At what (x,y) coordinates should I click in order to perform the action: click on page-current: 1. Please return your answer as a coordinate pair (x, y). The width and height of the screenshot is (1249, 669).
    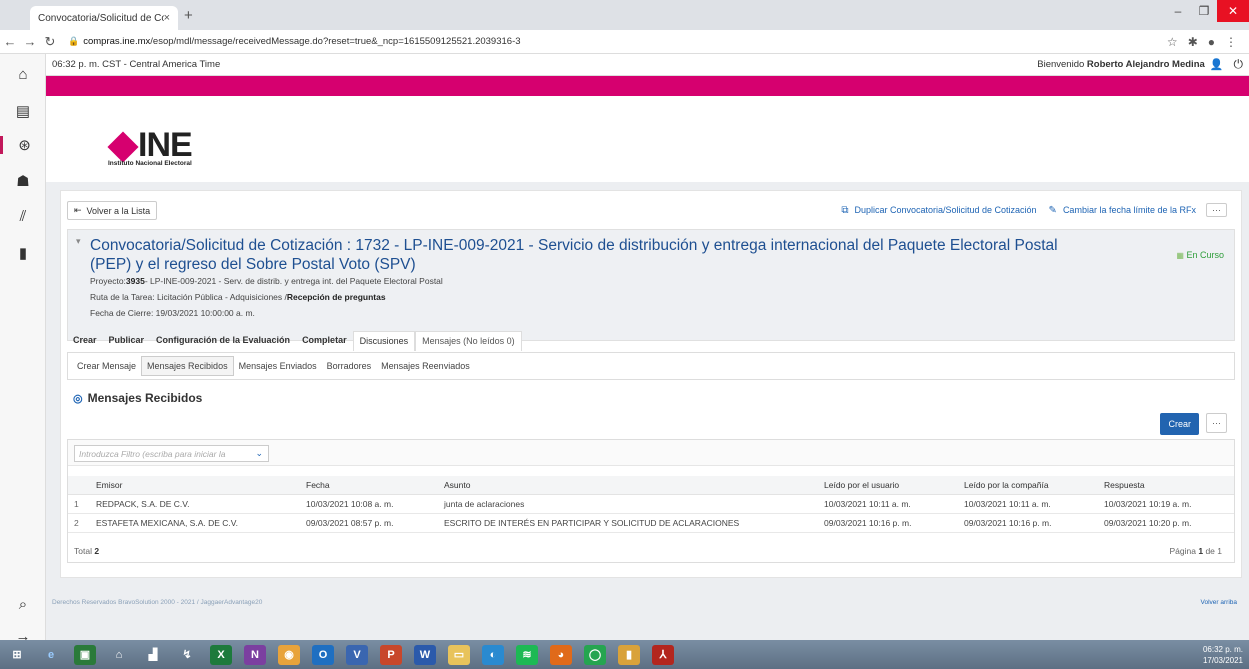
    Looking at the image, I should click on (1201, 551).